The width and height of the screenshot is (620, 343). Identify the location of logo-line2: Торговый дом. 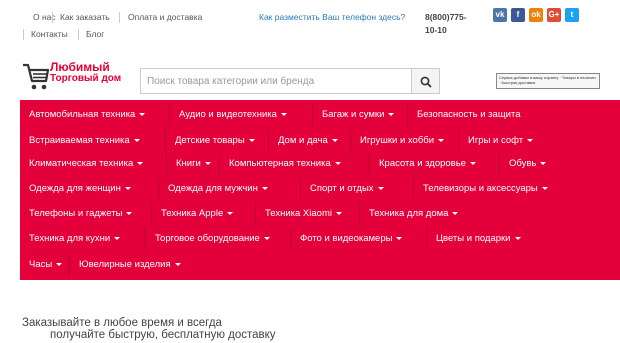
(86, 78).